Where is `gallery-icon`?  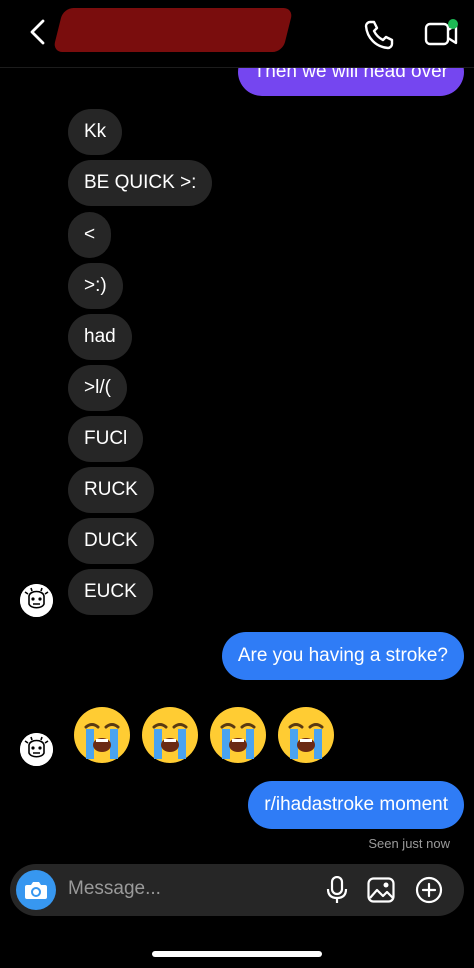
gallery-icon is located at coordinates (381, 890).